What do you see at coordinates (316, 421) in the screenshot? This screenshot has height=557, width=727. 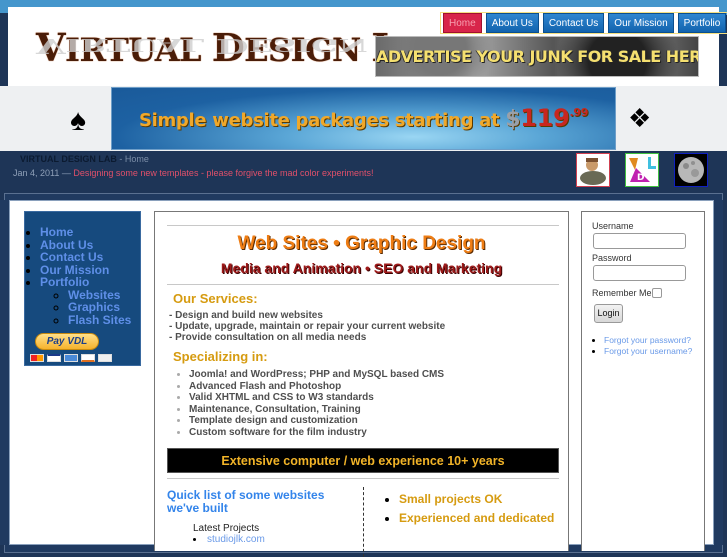 I see `specialty-item: Template design and customization` at bounding box center [316, 421].